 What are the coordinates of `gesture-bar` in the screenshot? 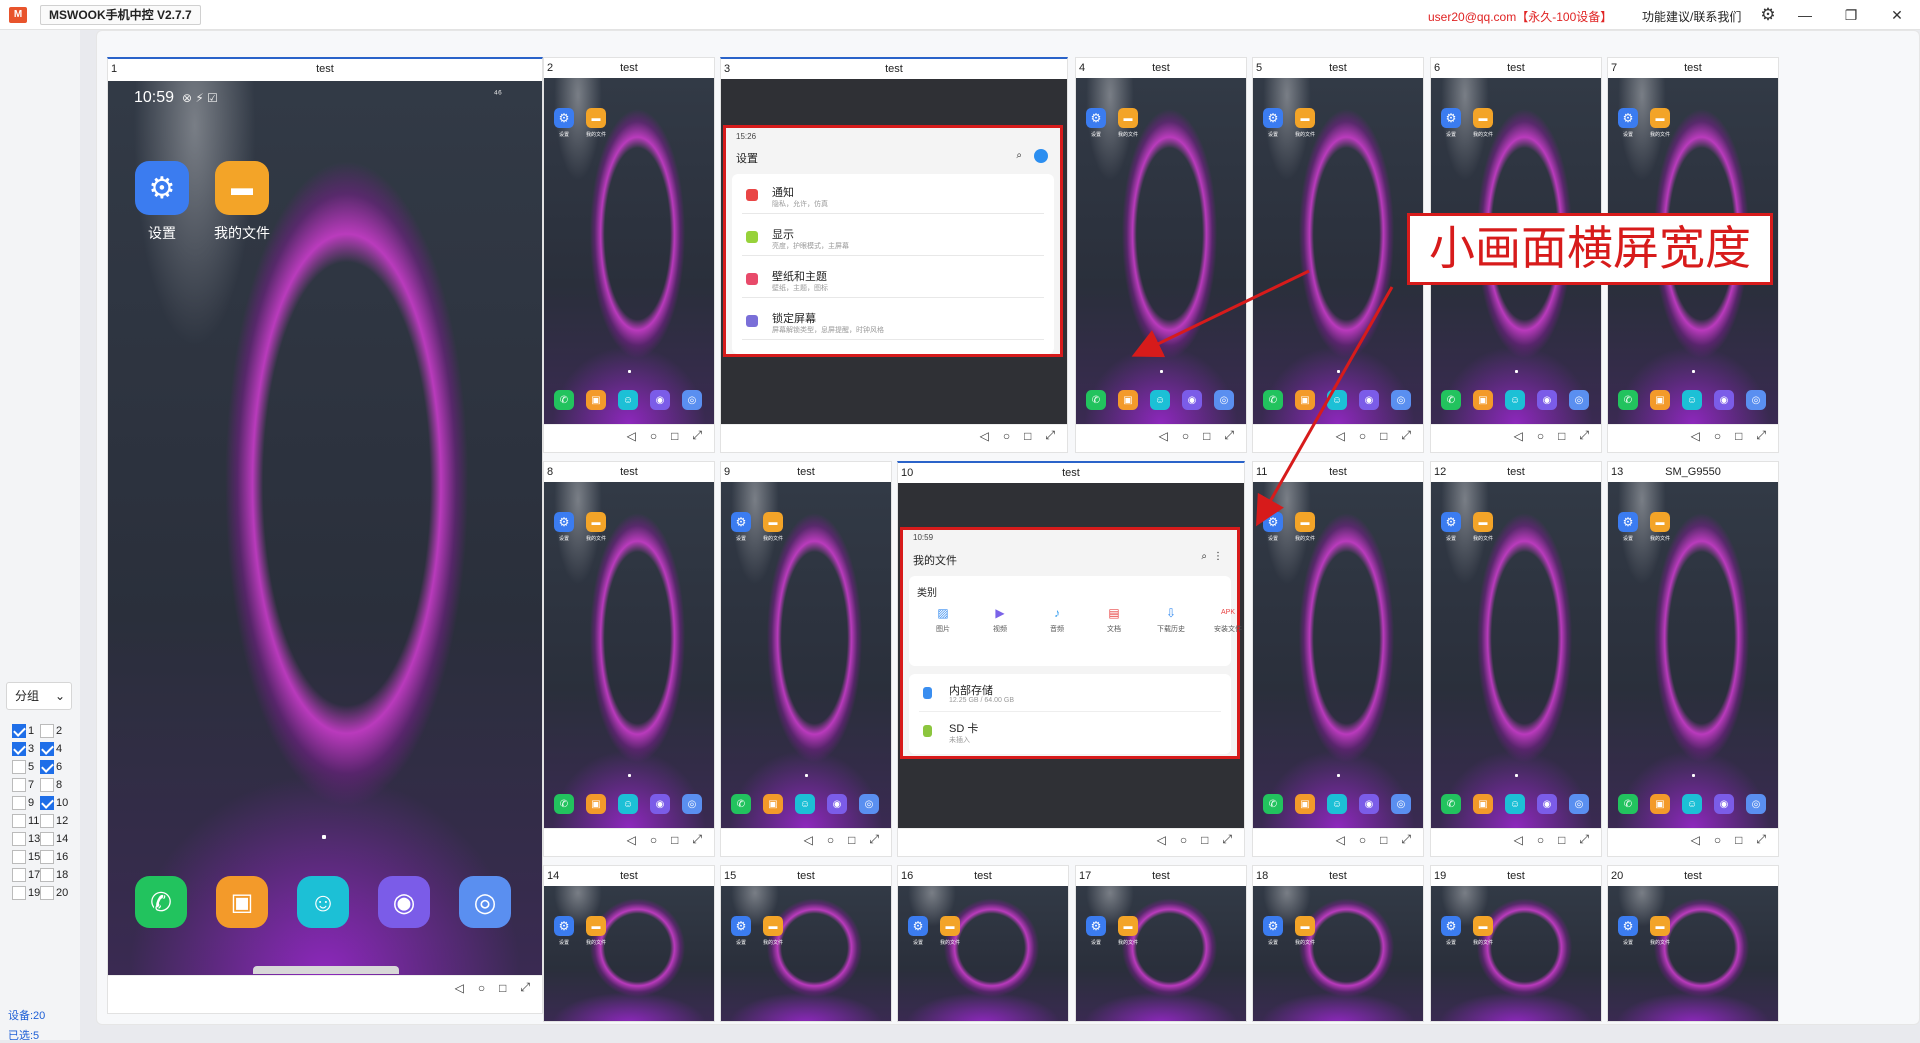 It's located at (326, 970).